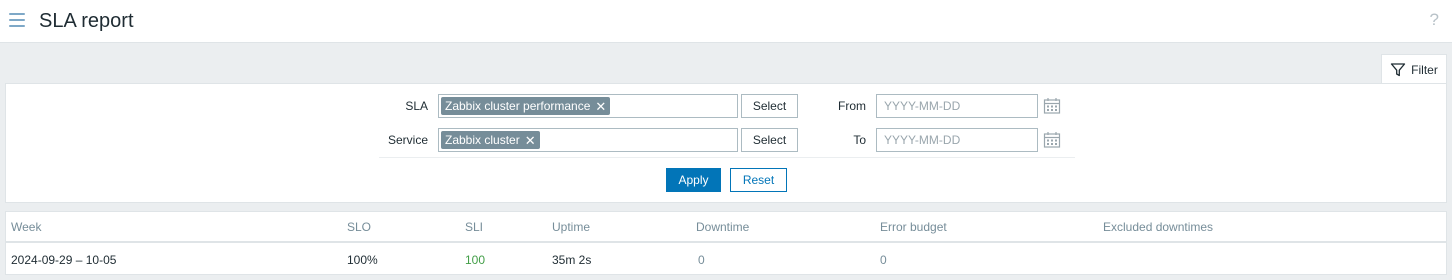  What do you see at coordinates (571, 227) in the screenshot?
I see `column-header-uptime: Uptime` at bounding box center [571, 227].